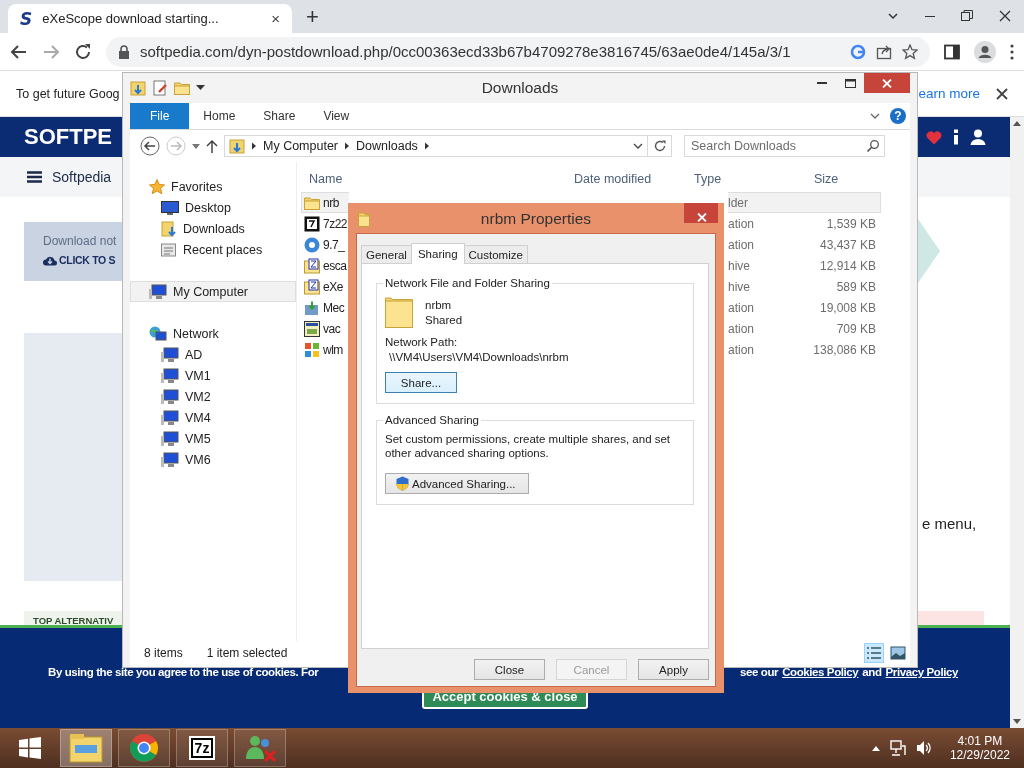 Image resolution: width=1024 pixels, height=768 pixels. I want to click on address-bar: softpedia.com/dyn-postdownload.php/0cc00363ecd33b67b4709278e3816745/63ae0de4/145a/3/1, so click(518, 51).